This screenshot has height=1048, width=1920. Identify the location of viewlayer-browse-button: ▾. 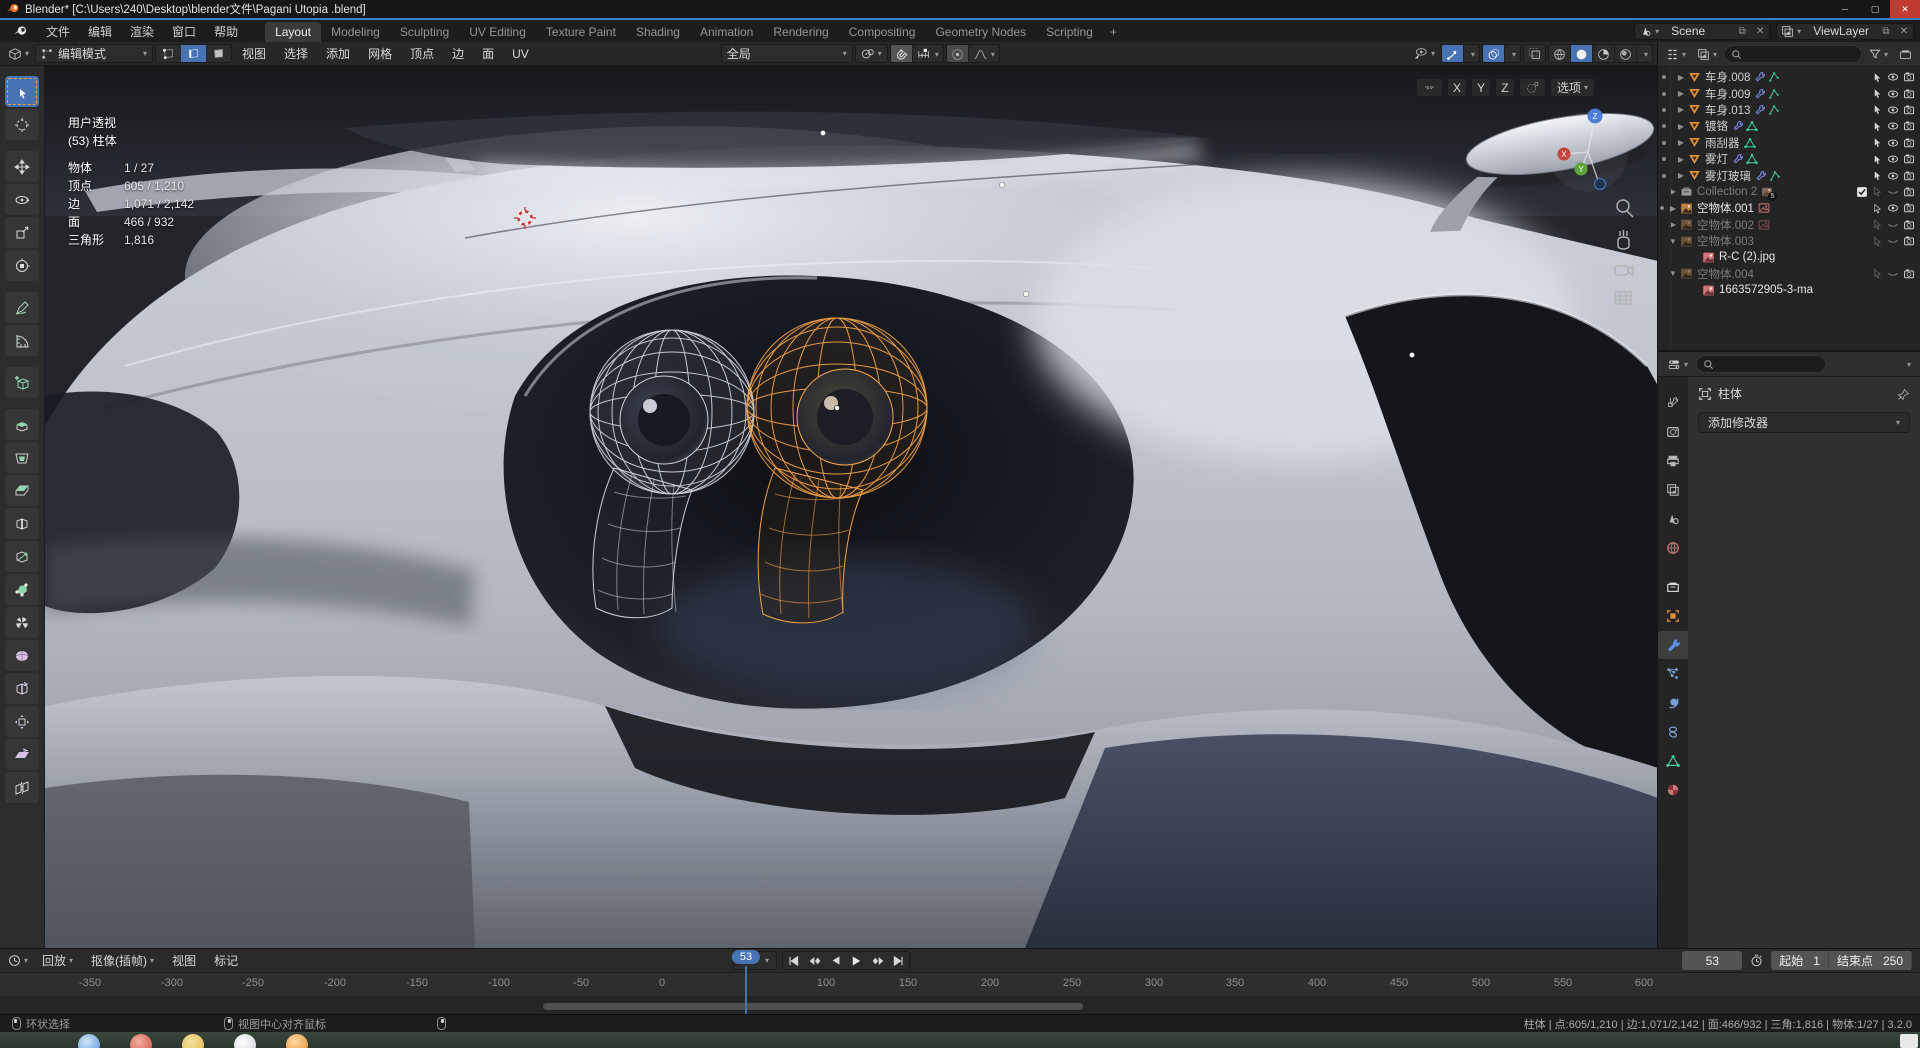
(1791, 31).